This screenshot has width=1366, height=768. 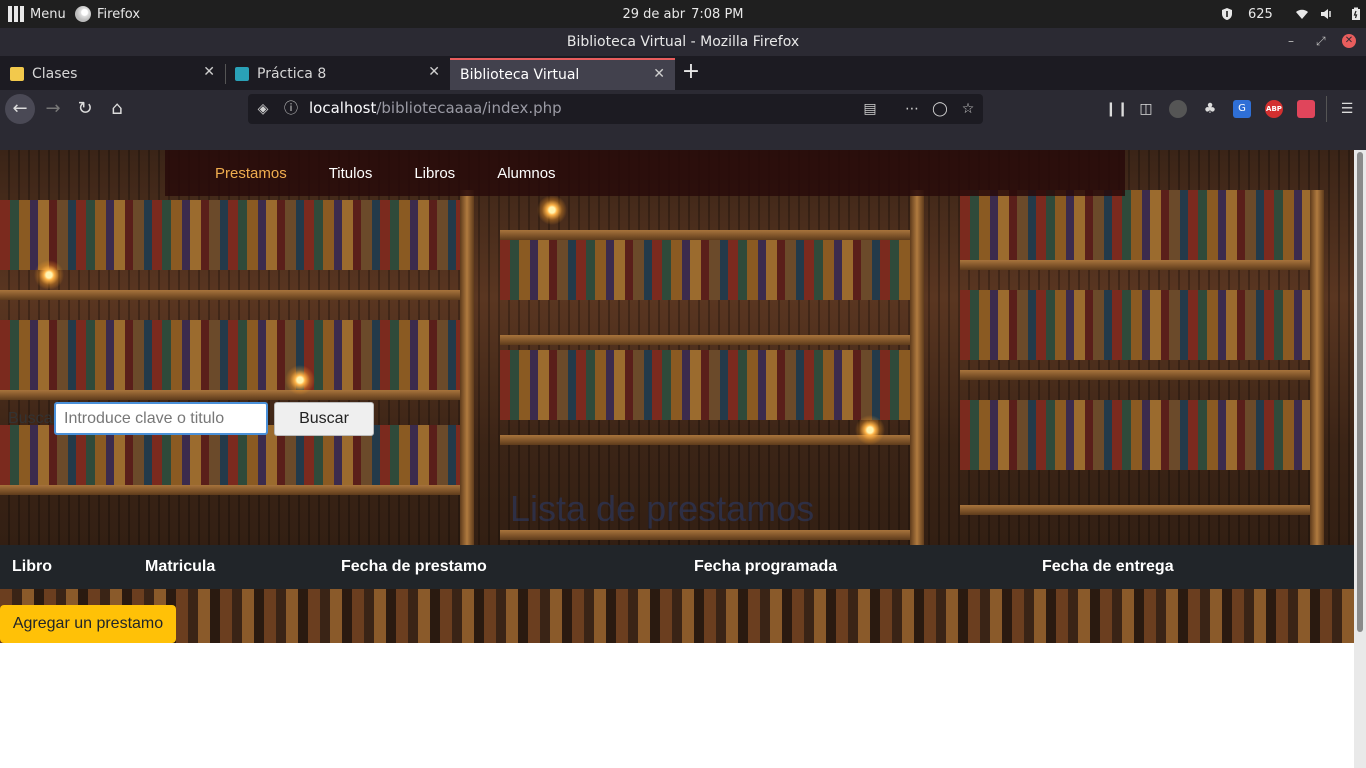 I want to click on assignment-icon, so click(x=242, y=74).